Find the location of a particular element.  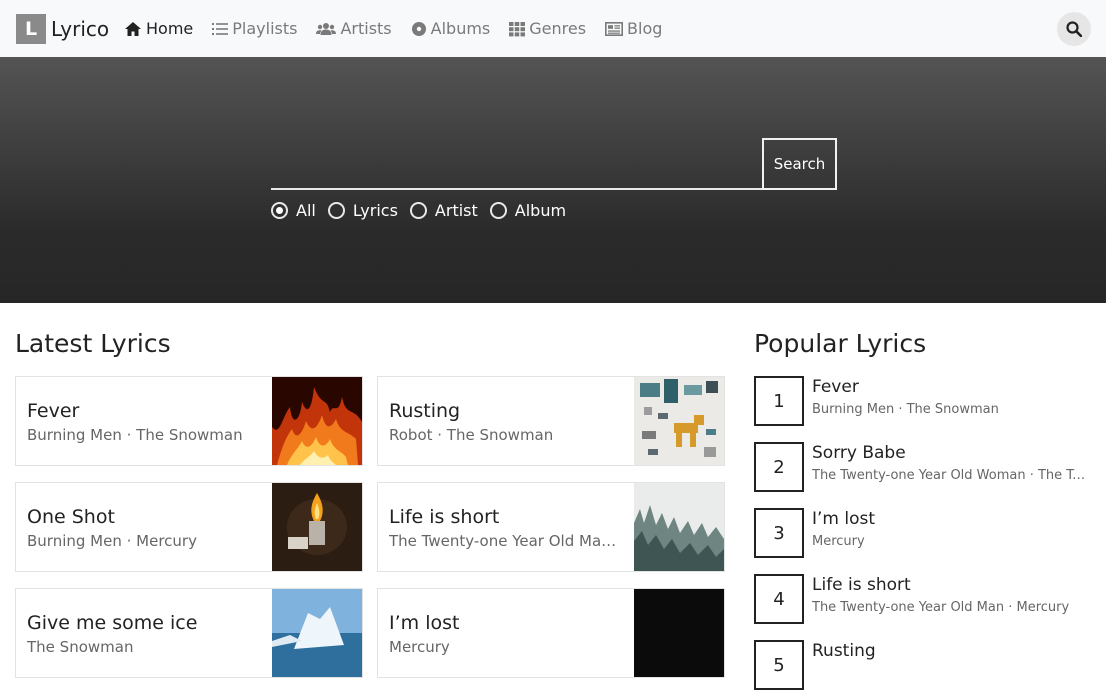

rank-badge: 1 is located at coordinates (779, 401).